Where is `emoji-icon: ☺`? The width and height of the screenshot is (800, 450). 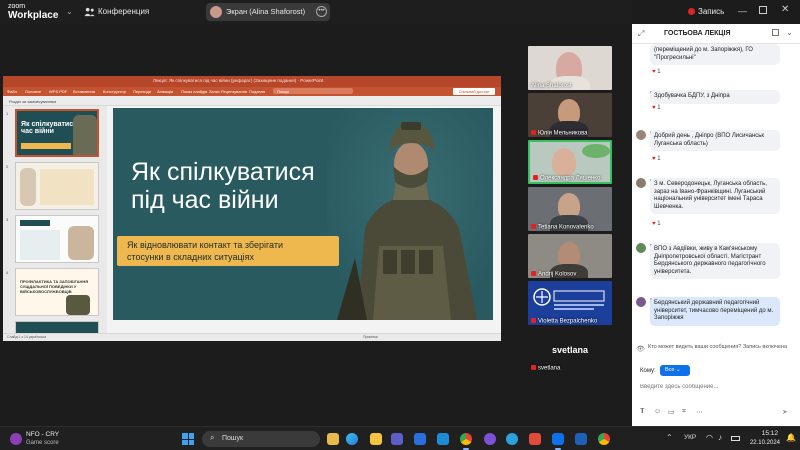
emoji-icon: ☺ is located at coordinates (657, 411).